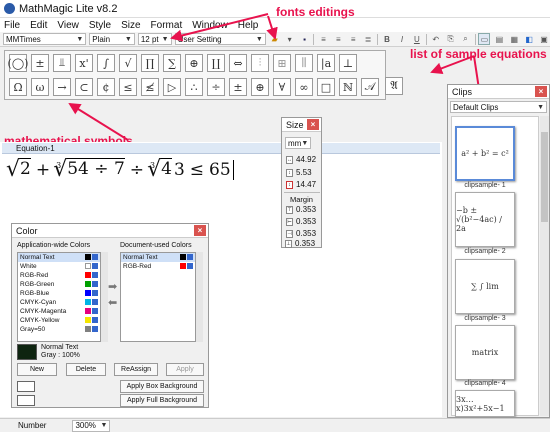  Describe the element at coordinates (387, 39) in the screenshot. I see `bold-button: B` at that location.